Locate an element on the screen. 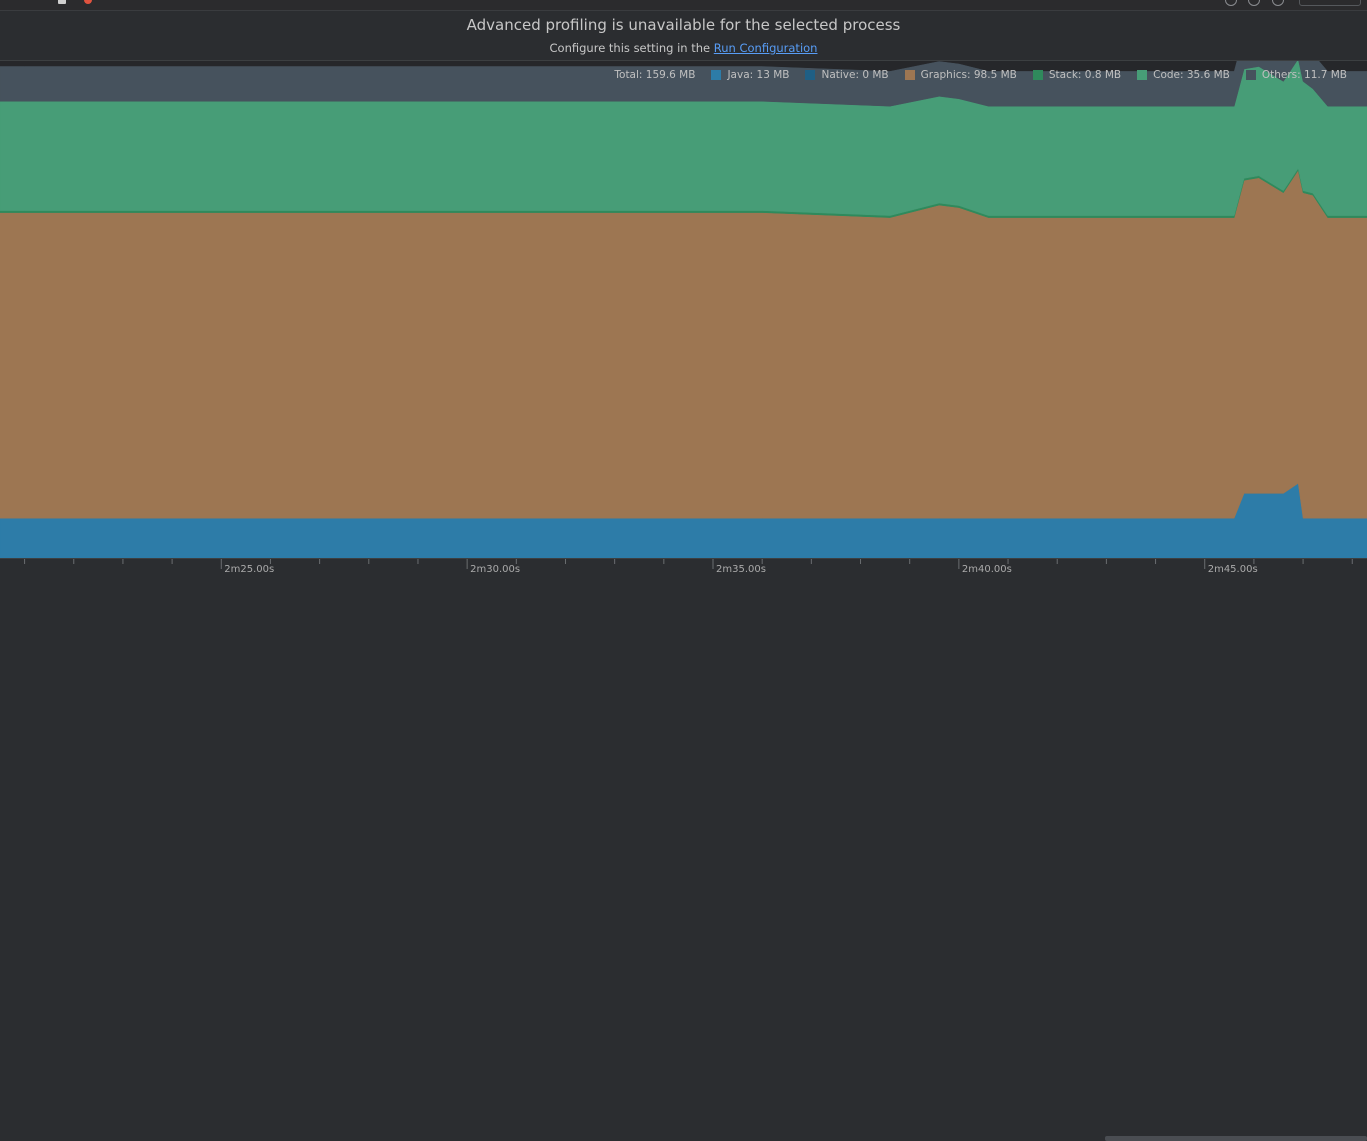 Image resolution: width=1367 pixels, height=1141 pixels. legend-item: Graphics: 98.5 MB is located at coordinates (960, 75).